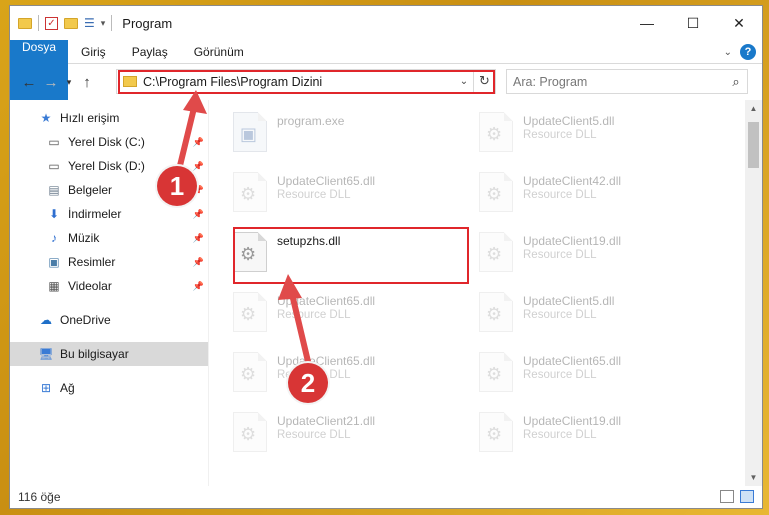  What do you see at coordinates (46, 388) in the screenshot?
I see `network-icon: ⊞` at bounding box center [46, 388].